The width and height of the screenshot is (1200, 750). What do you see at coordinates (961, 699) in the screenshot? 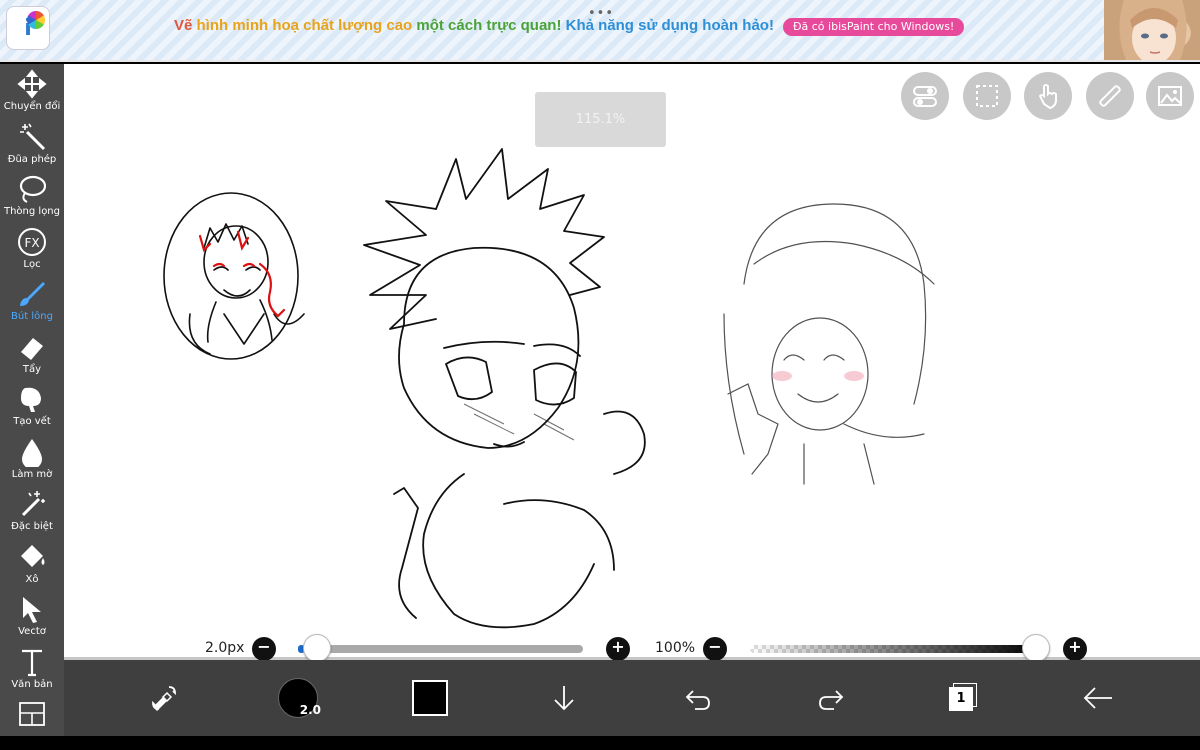
I see `layer-count: 1` at bounding box center [961, 699].